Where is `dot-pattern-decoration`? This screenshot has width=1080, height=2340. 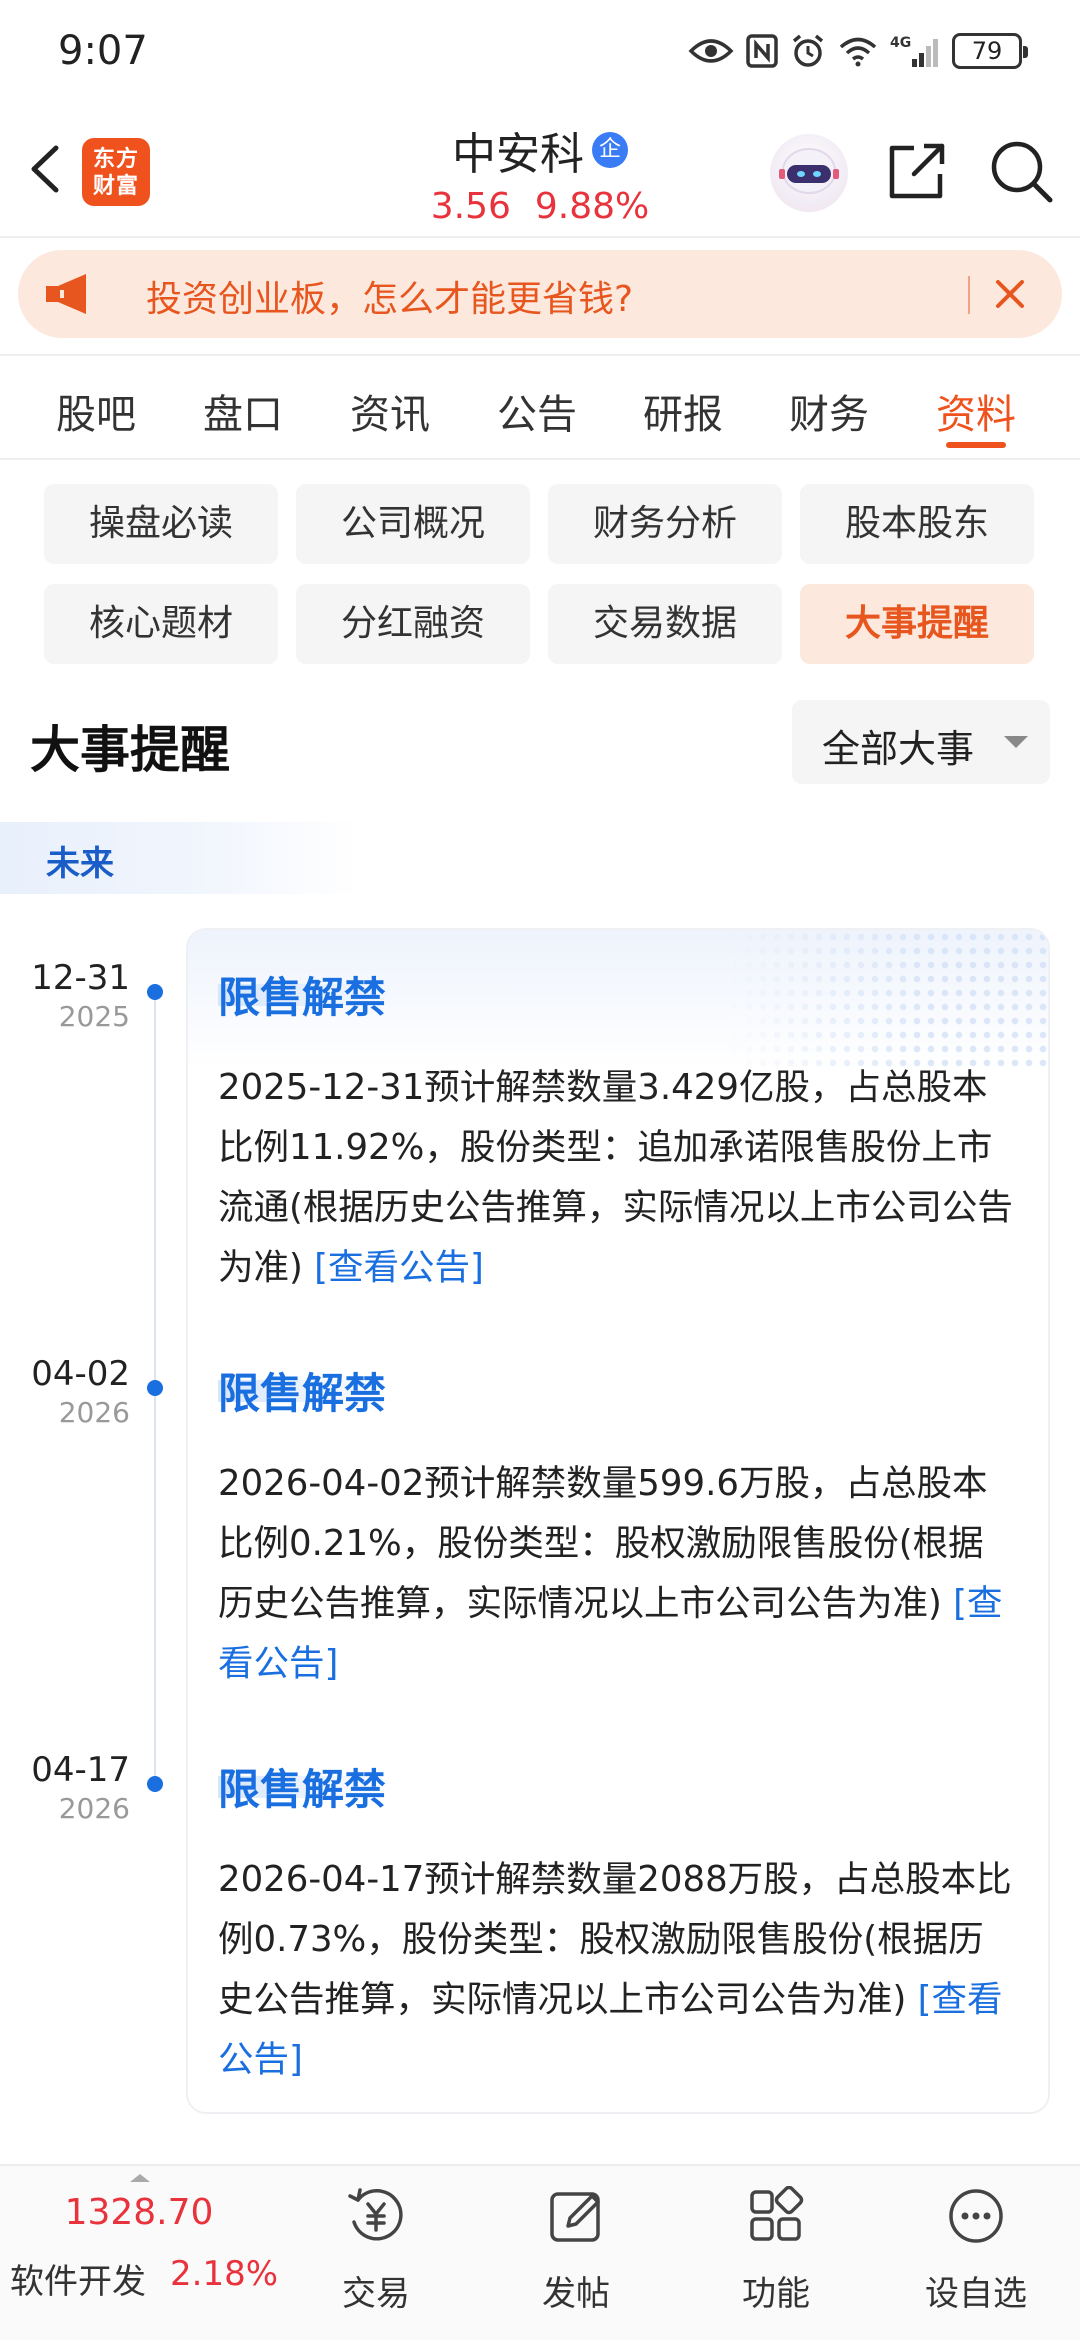 dot-pattern-decoration is located at coordinates (888, 1000).